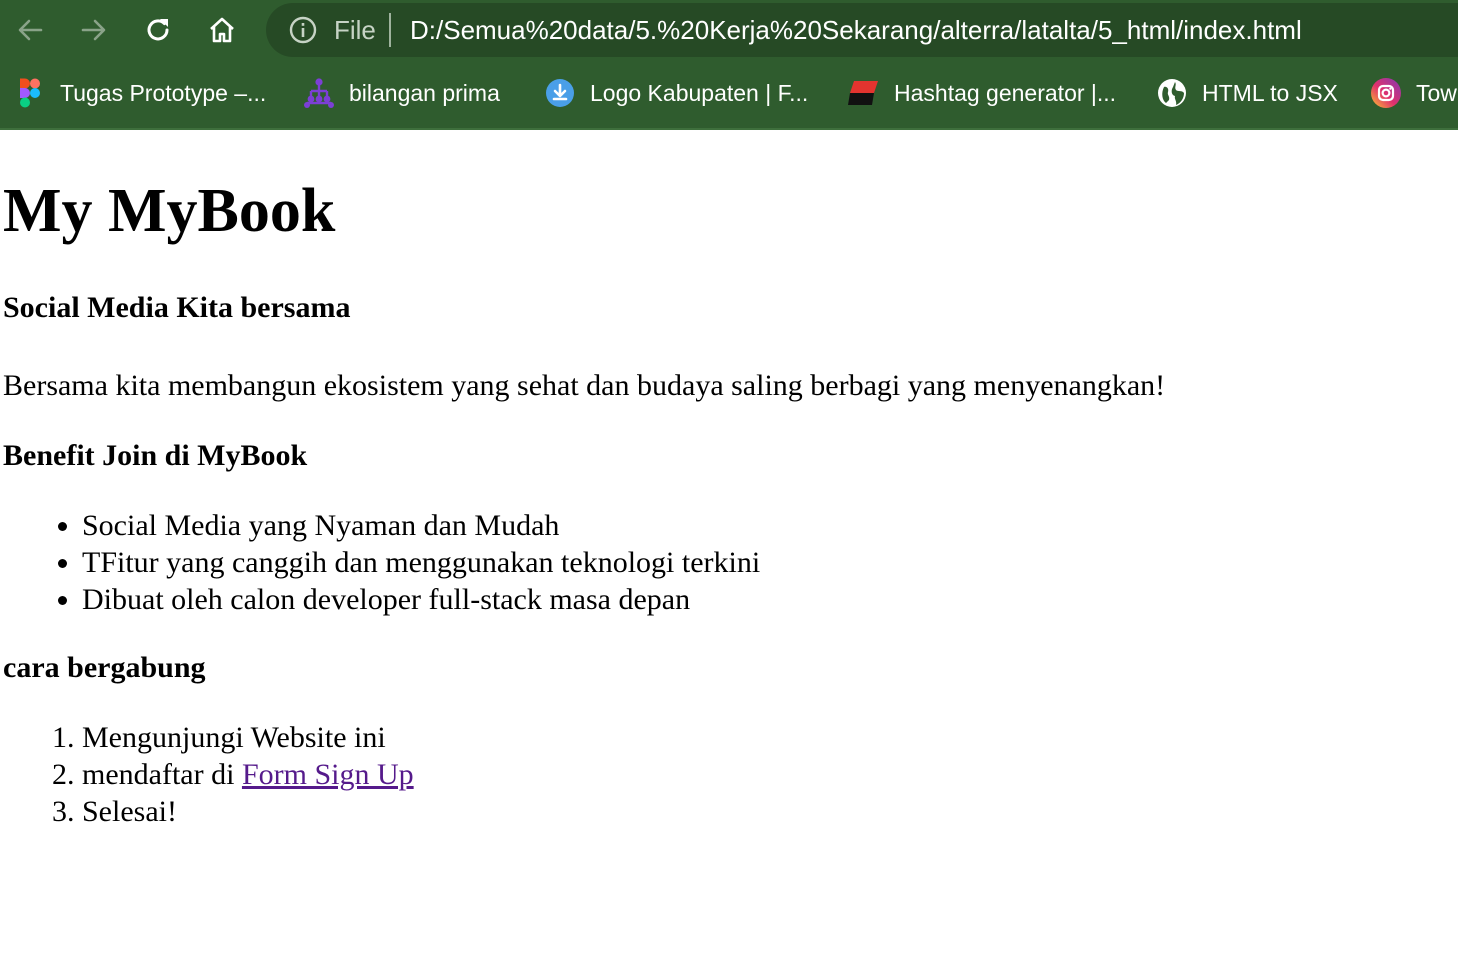 Image resolution: width=1458 pixels, height=962 pixels. I want to click on forward-arrow-icon, so click(94, 30).